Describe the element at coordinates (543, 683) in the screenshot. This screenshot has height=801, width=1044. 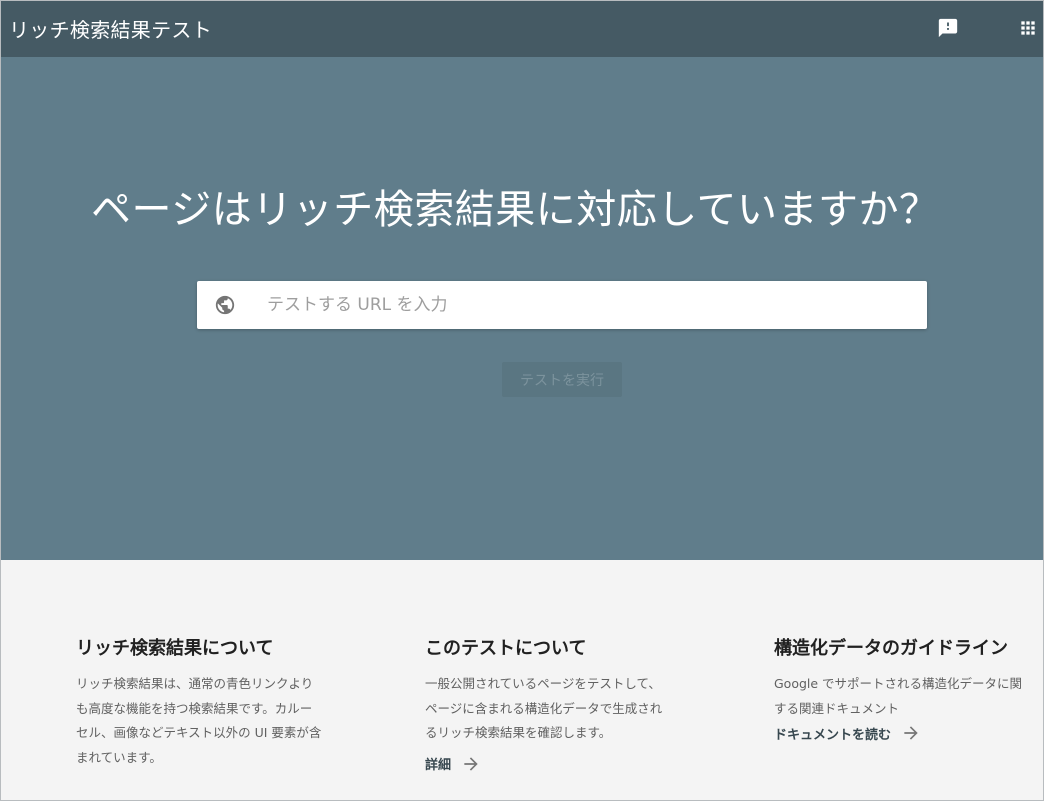
I see `card-description-line: 一般公開されているページをテストして、` at that location.